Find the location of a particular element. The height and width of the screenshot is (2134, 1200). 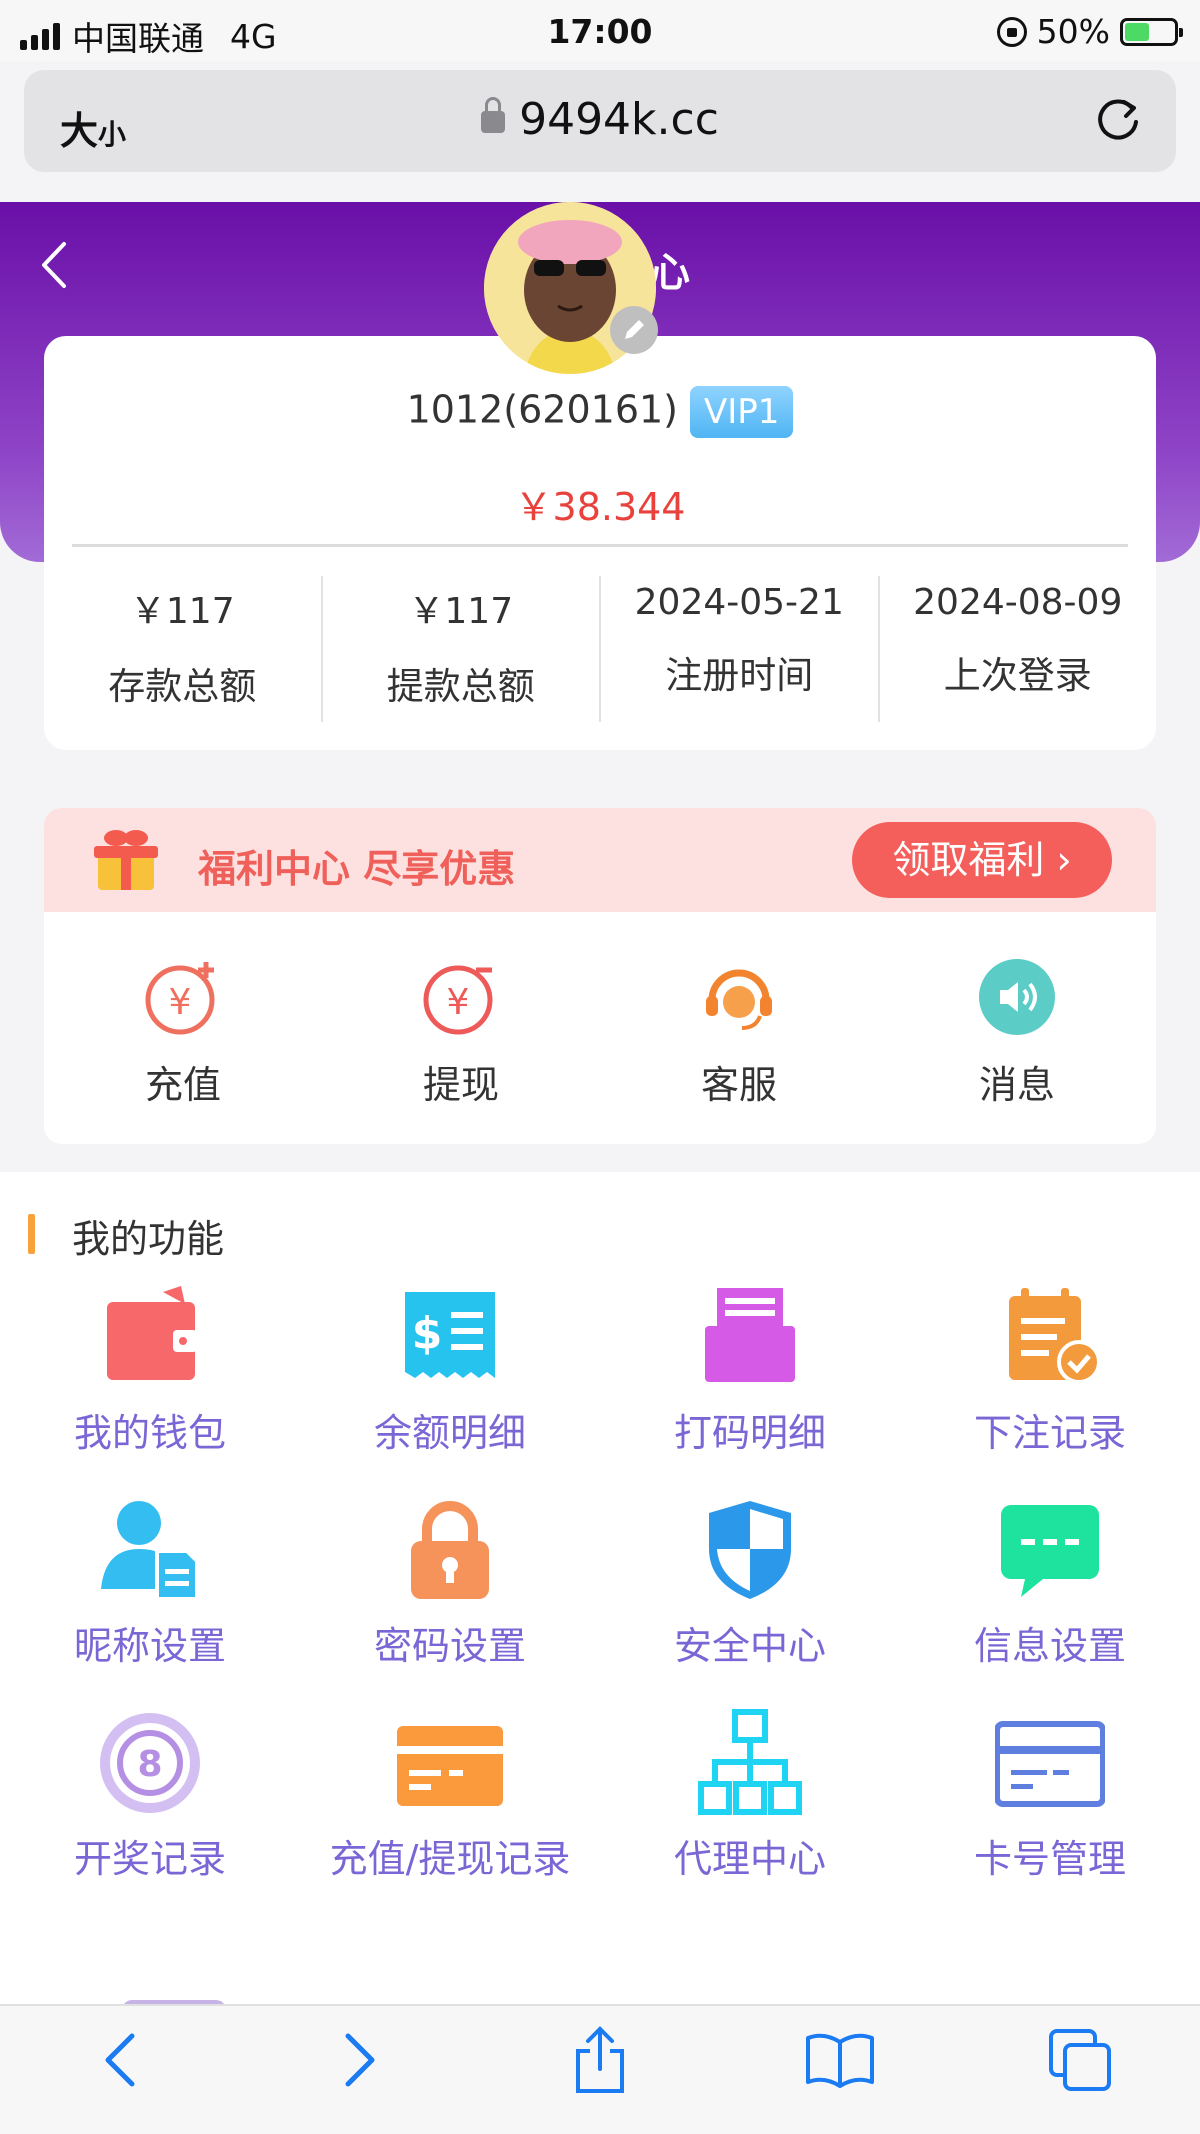

url-text: 9494k.cc is located at coordinates (619, 119).